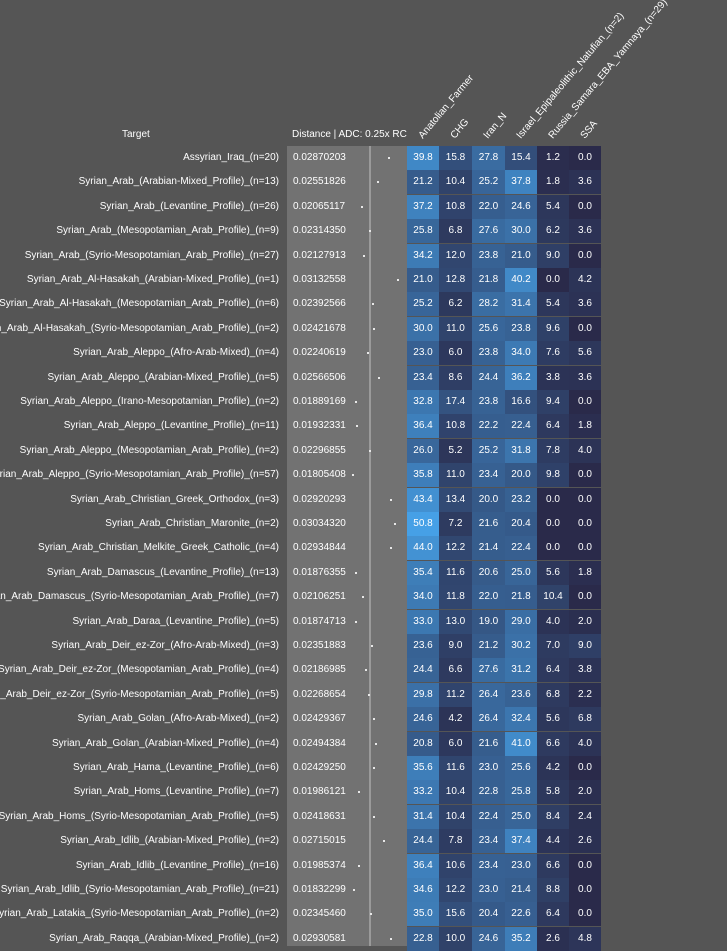 This screenshot has width=727, height=951. Describe the element at coordinates (585, 621) in the screenshot. I see `value-cell: 2.0` at that location.